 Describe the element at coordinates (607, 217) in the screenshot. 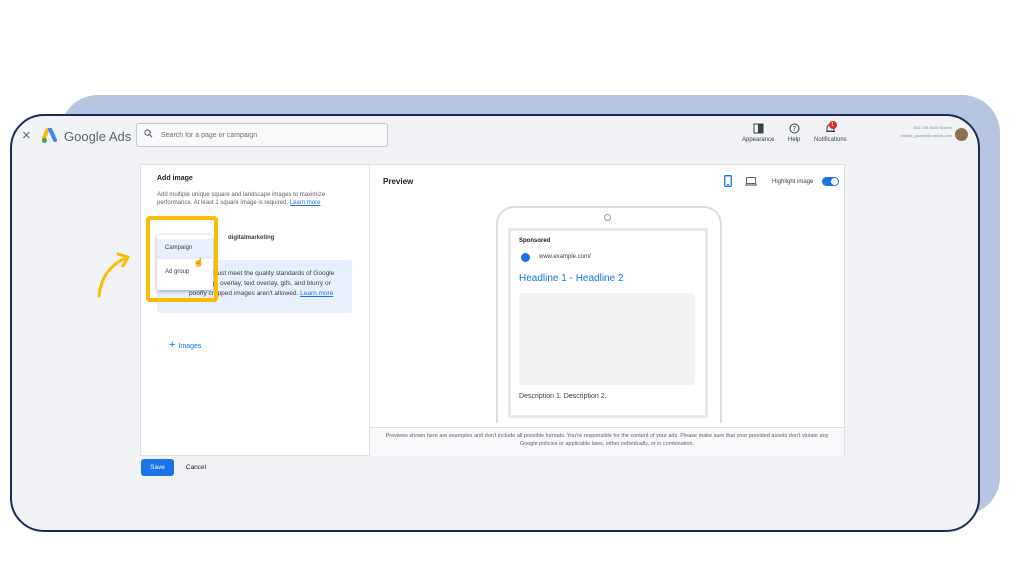

I see `phone-camera` at that location.